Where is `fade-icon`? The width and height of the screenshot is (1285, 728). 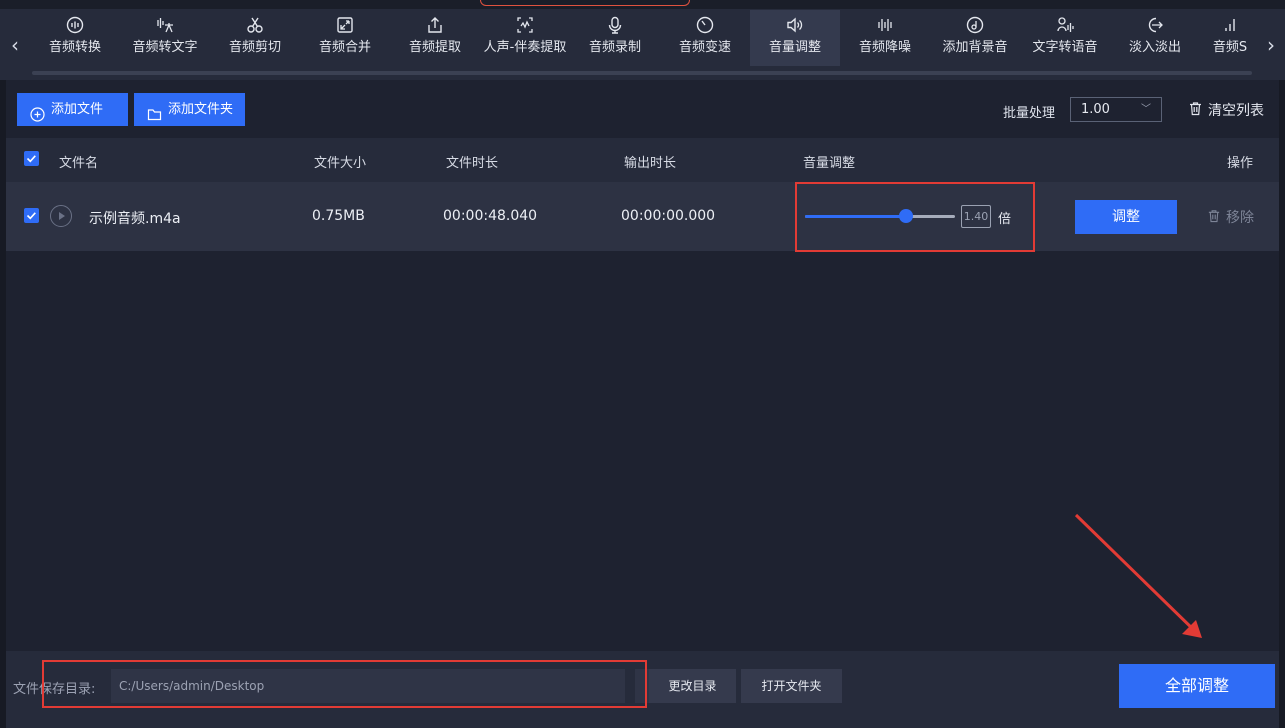
fade-icon is located at coordinates (1155, 22).